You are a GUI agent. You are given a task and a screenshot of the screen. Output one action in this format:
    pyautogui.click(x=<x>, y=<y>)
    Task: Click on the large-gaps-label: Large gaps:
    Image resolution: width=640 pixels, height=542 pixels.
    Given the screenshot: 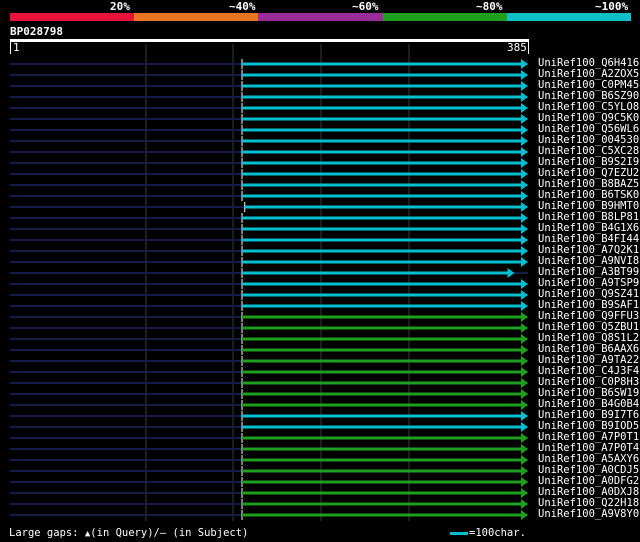 What is the action you would take?
    pyautogui.click(x=44, y=533)
    